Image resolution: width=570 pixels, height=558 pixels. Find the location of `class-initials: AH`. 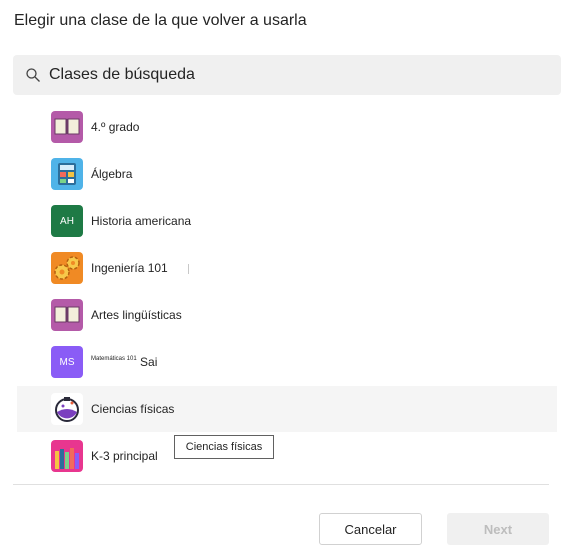

class-initials: AH is located at coordinates (67, 221).